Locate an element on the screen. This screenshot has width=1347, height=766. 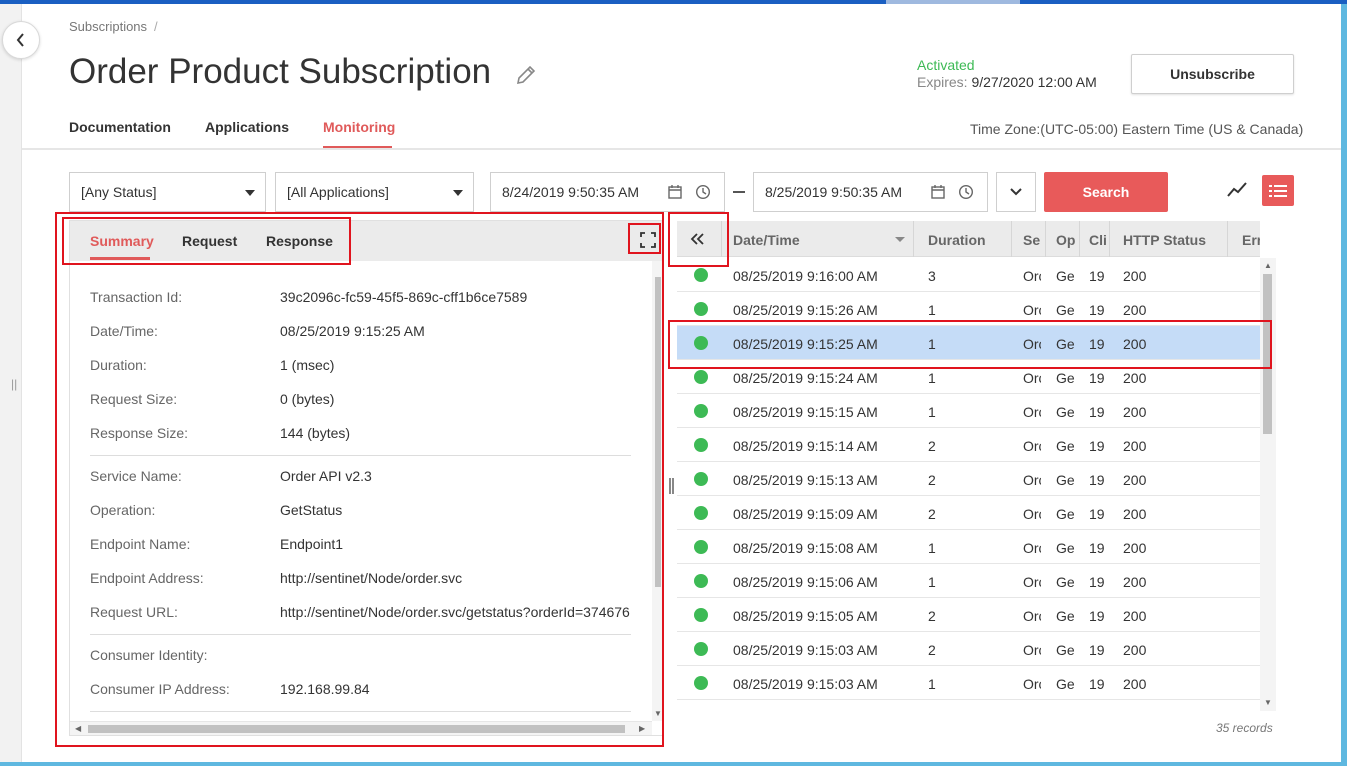
panel-splitter-handle is located at coordinates (671, 486).